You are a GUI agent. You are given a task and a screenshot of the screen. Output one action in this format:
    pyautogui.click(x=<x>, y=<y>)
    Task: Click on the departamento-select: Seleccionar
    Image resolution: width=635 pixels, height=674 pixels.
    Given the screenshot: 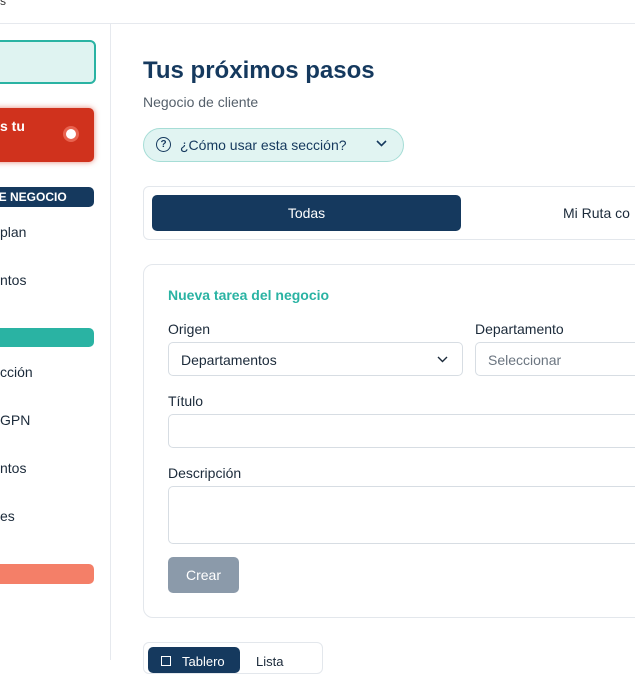 What is the action you would take?
    pyautogui.click(x=555, y=359)
    